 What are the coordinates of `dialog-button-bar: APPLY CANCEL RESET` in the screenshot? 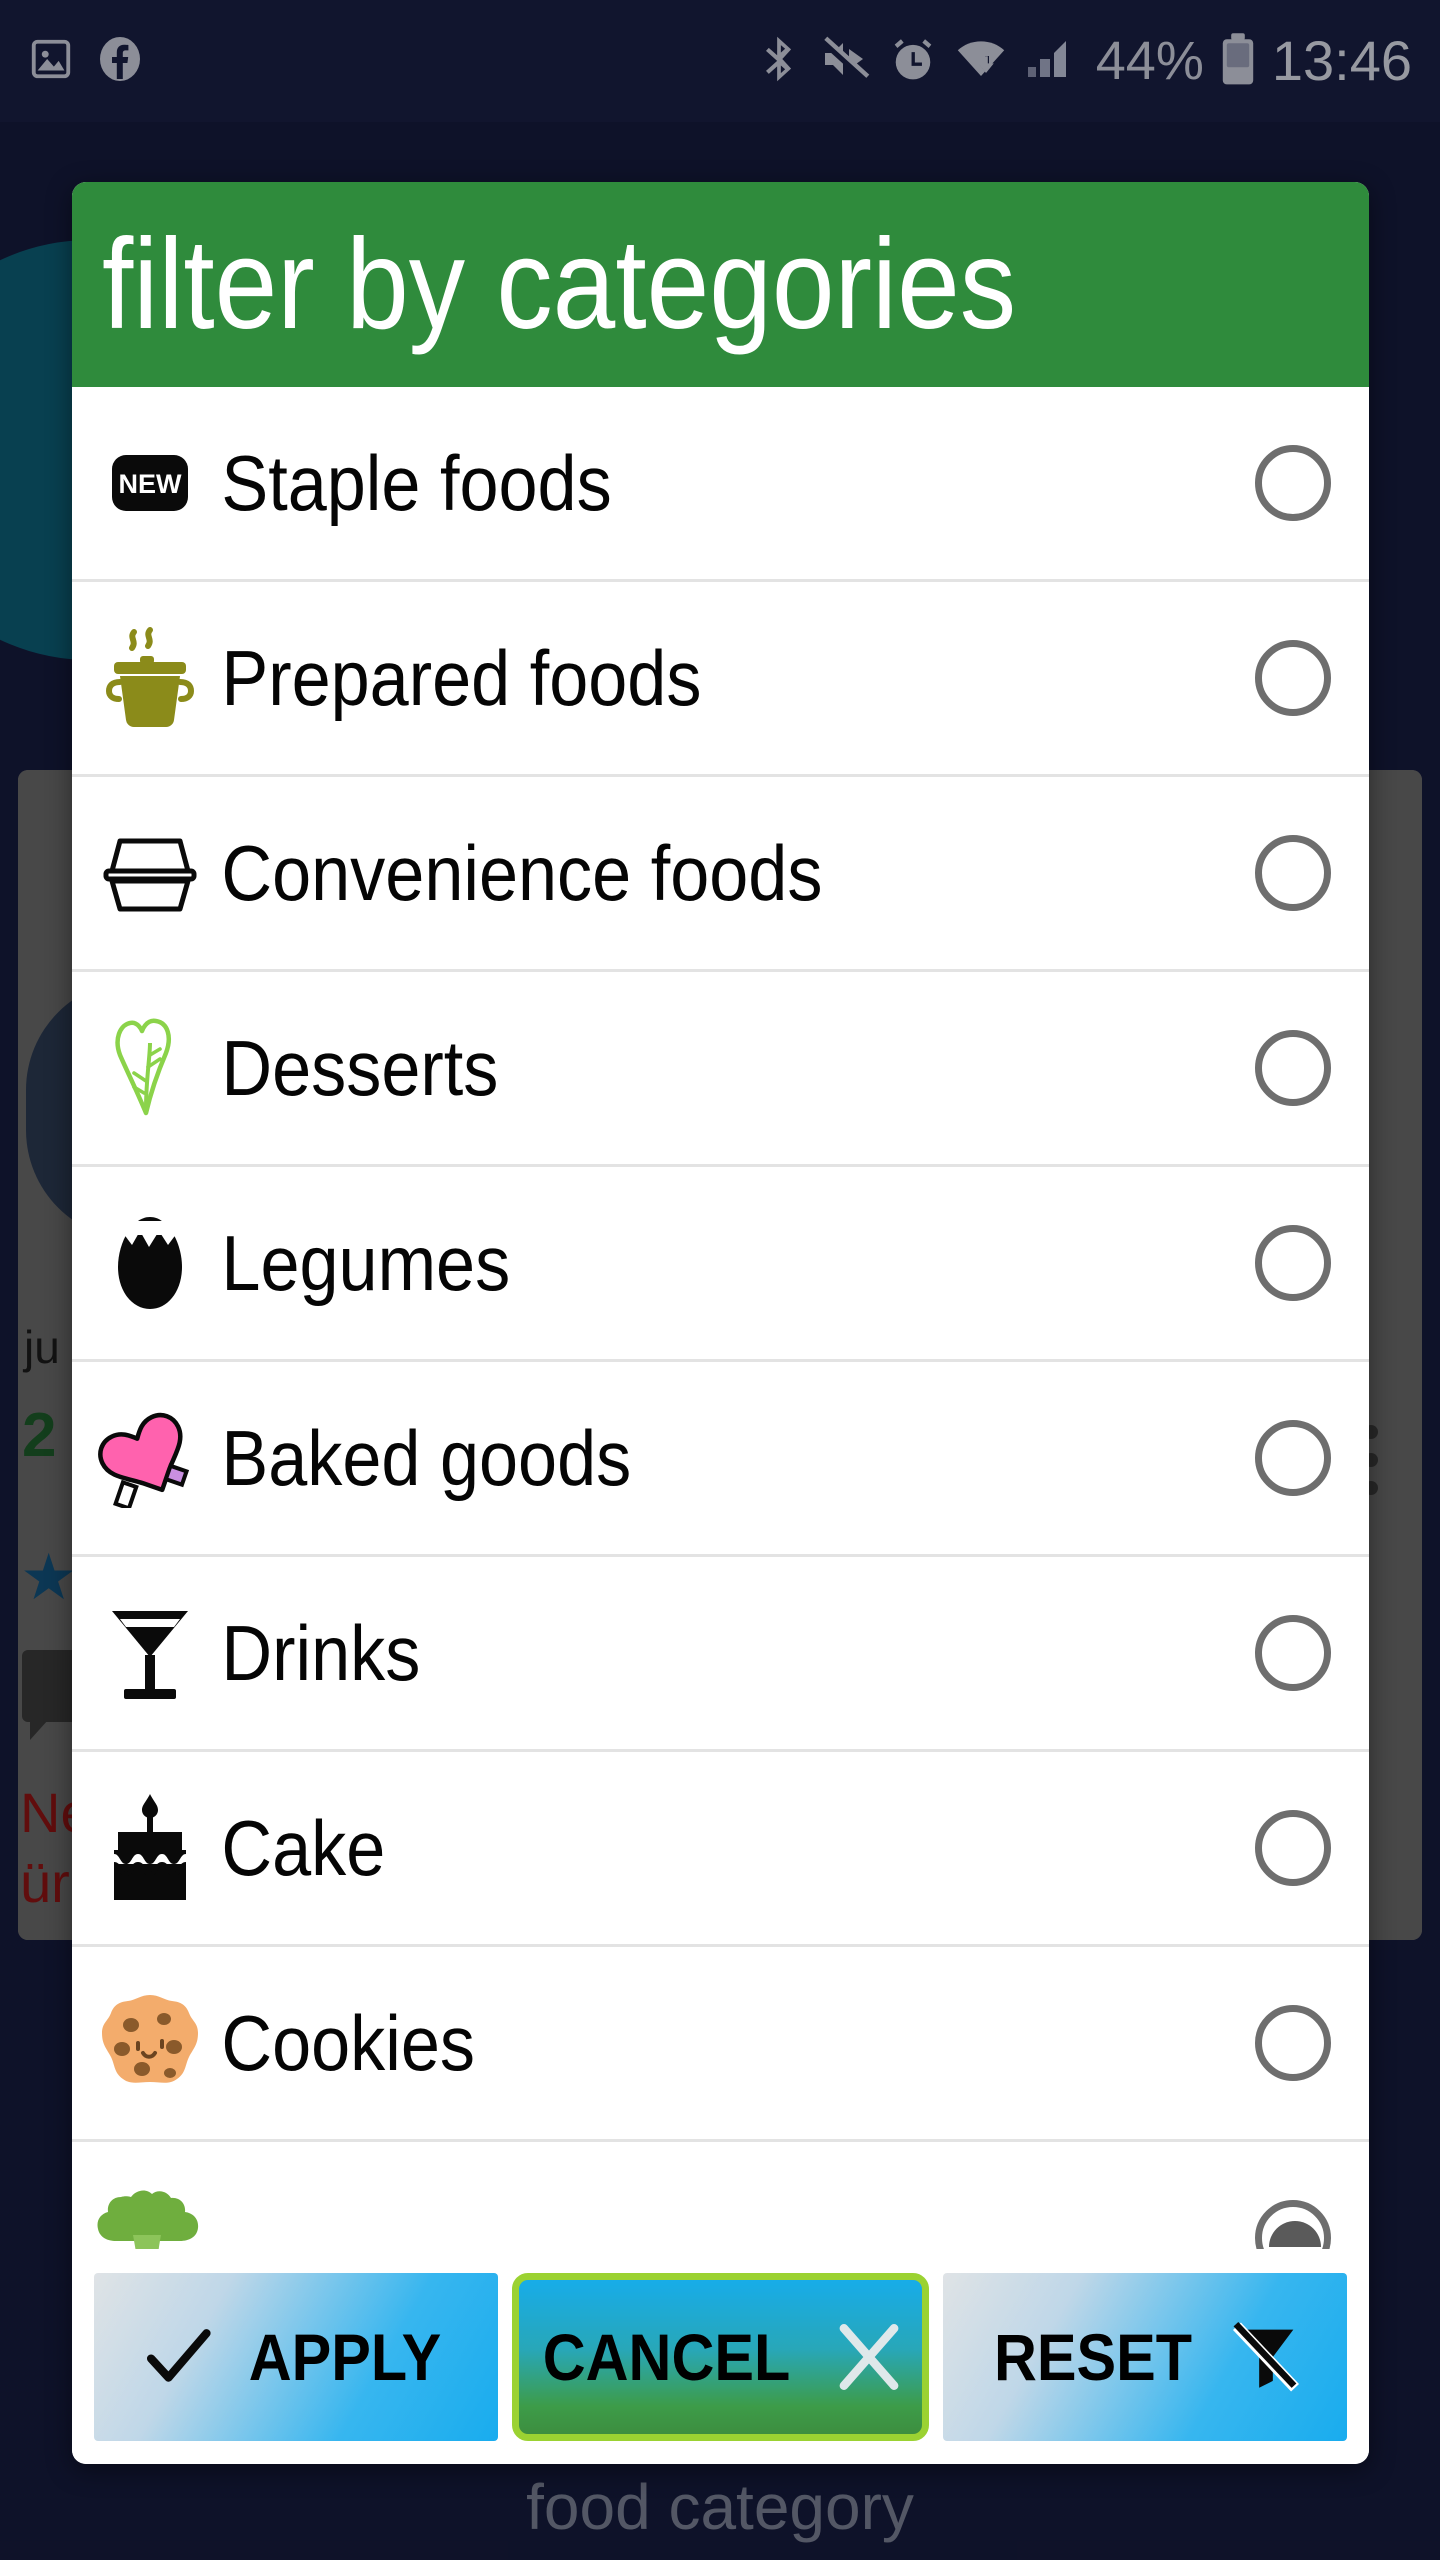 It's located at (720, 2356).